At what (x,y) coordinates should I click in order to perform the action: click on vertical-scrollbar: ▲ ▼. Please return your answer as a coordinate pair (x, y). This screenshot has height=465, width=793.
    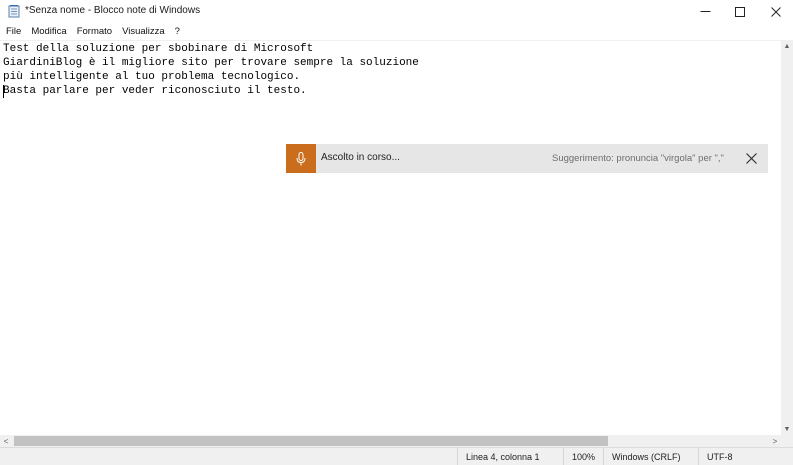
    Looking at the image, I should click on (787, 237).